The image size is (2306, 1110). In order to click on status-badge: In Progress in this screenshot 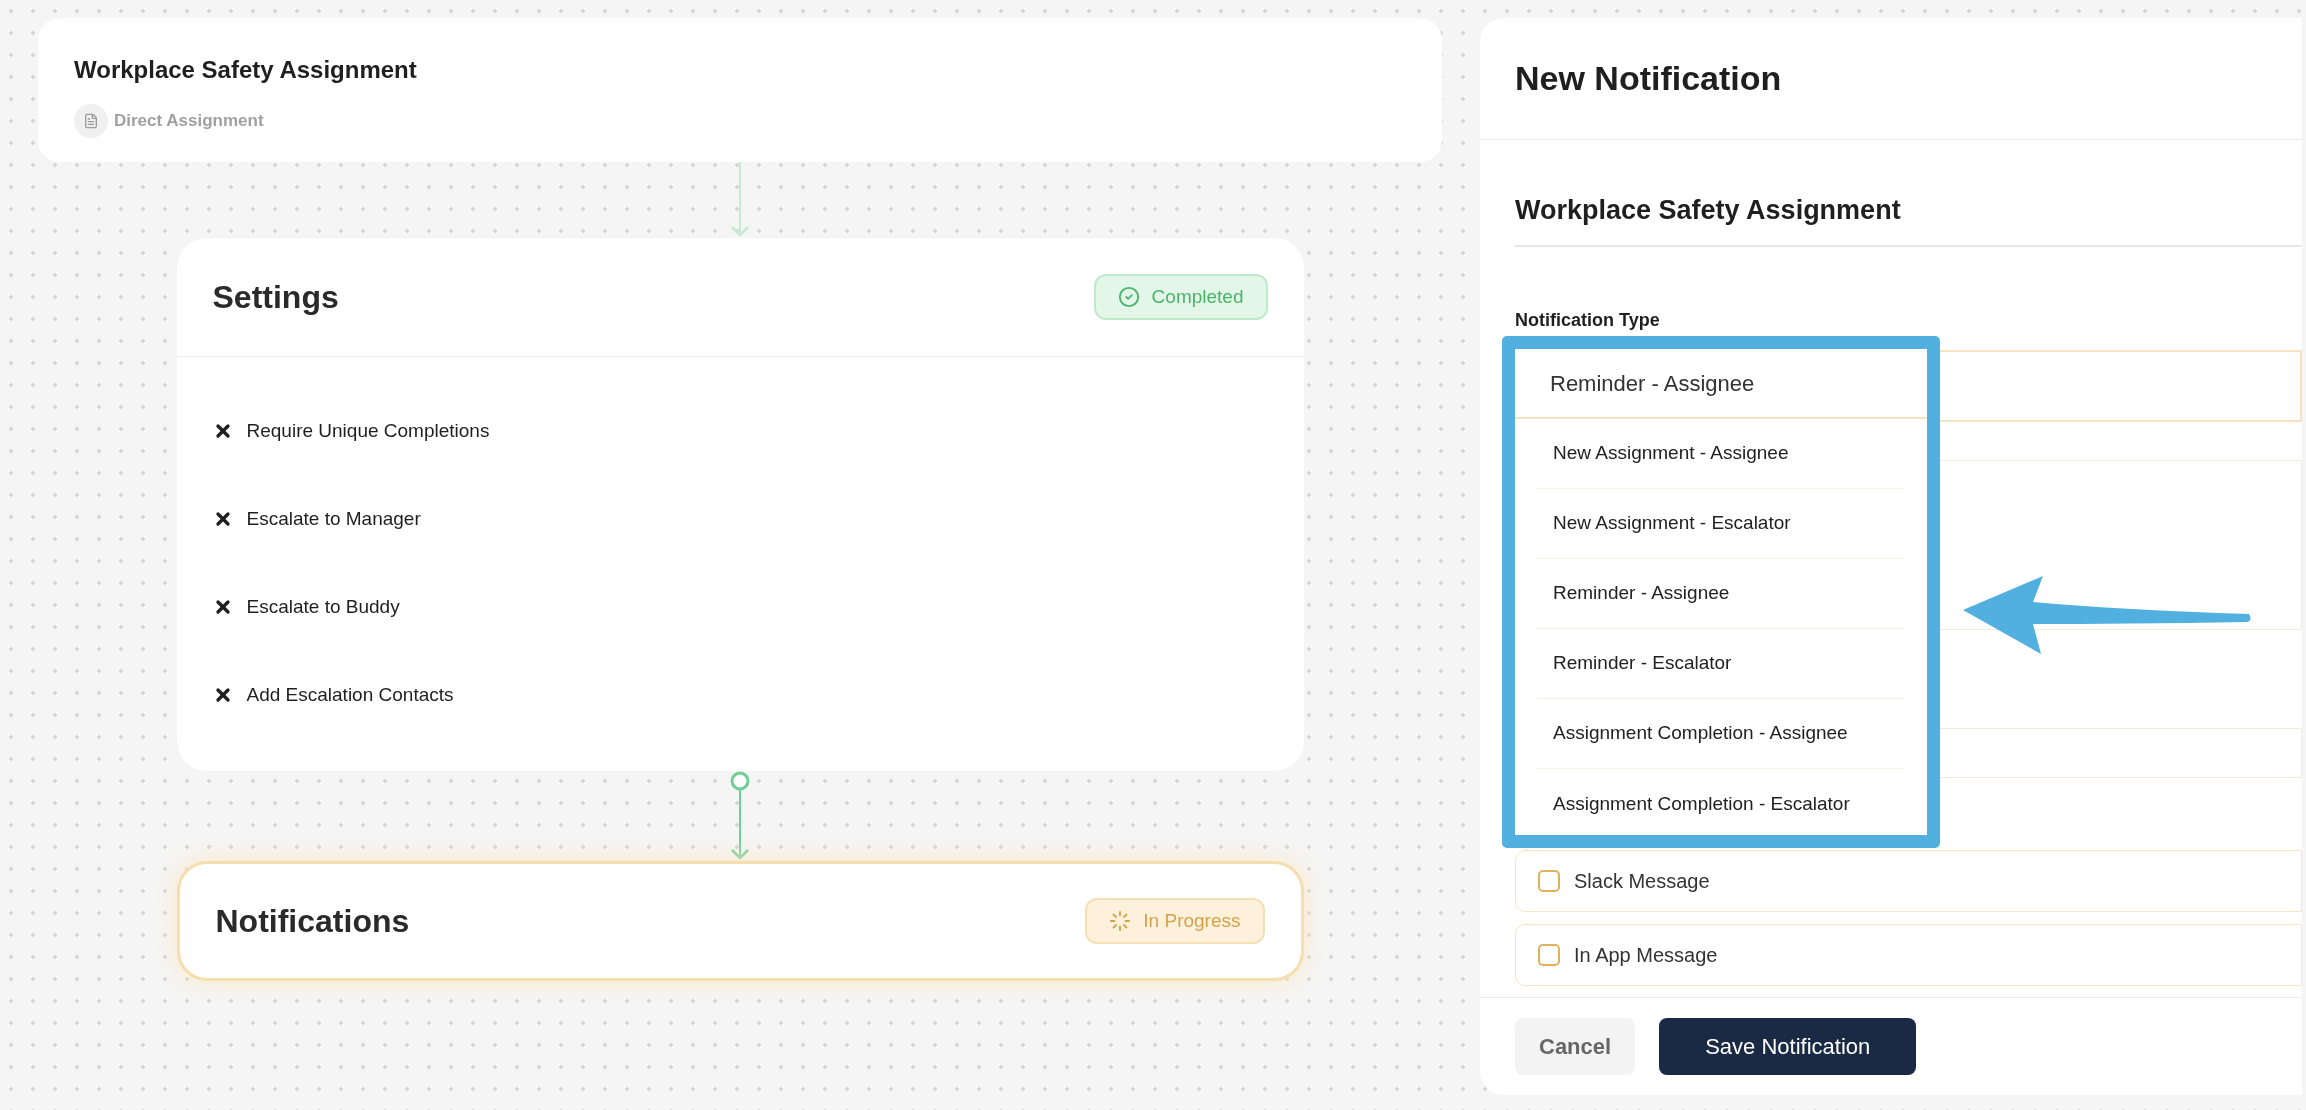, I will do `click(1175, 921)`.